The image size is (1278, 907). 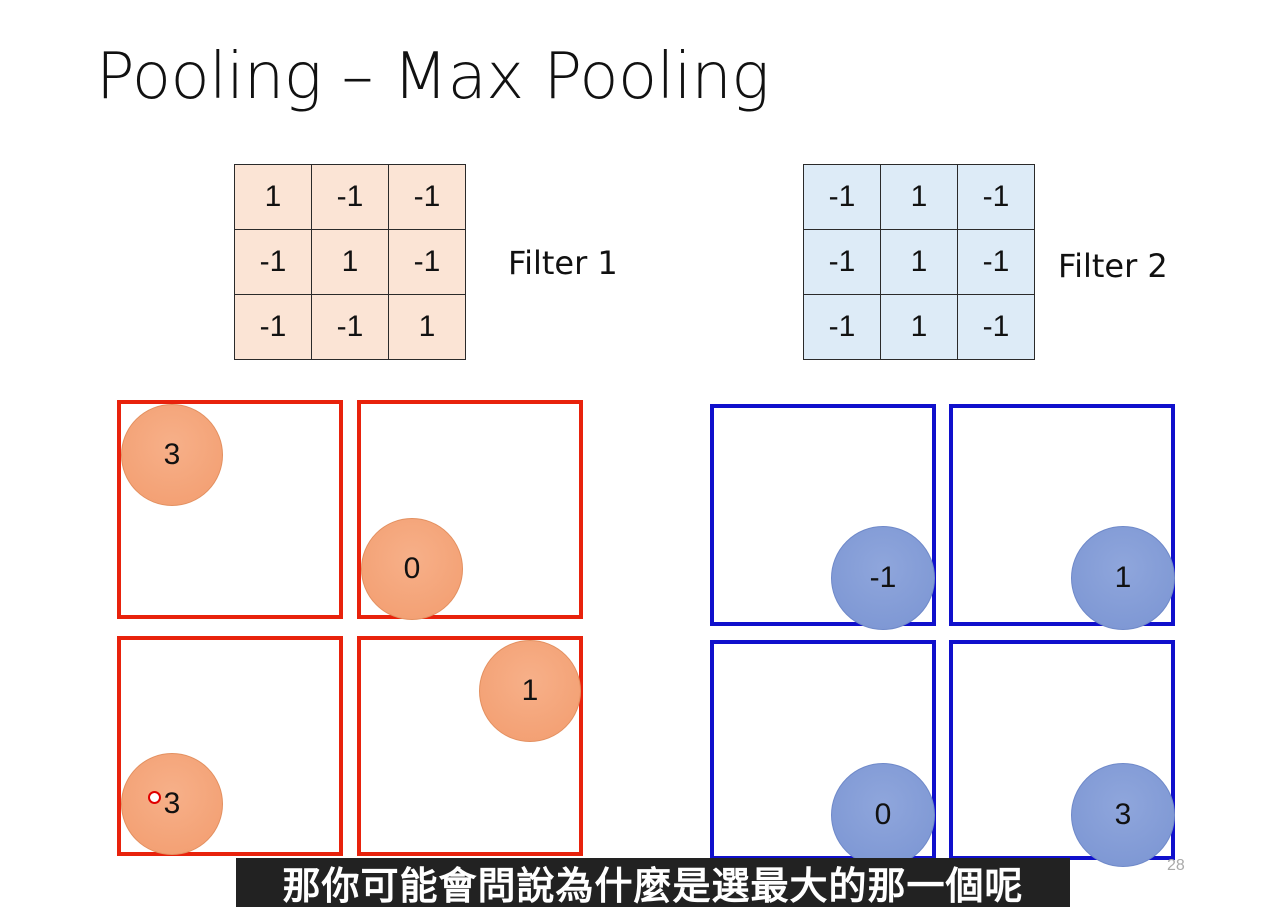 What do you see at coordinates (653, 882) in the screenshot?
I see `video-subtitle: 那你可能會問說為什麼是選最大的那一個呢` at bounding box center [653, 882].